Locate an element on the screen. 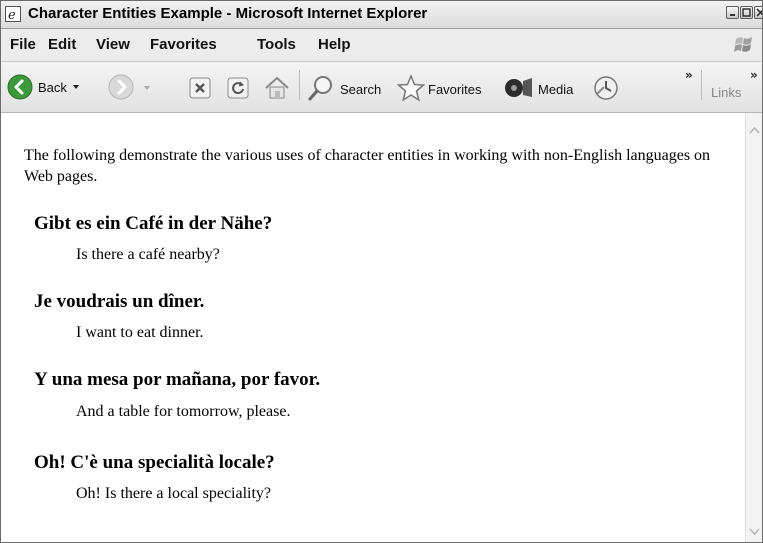  minimize-button is located at coordinates (732, 12).